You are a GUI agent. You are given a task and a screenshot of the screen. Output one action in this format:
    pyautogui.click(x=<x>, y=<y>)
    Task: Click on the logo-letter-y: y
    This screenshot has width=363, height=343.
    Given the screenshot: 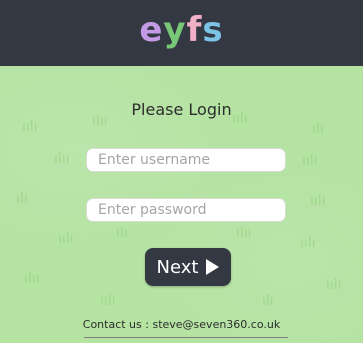 What is the action you would take?
    pyautogui.click(x=175, y=30)
    